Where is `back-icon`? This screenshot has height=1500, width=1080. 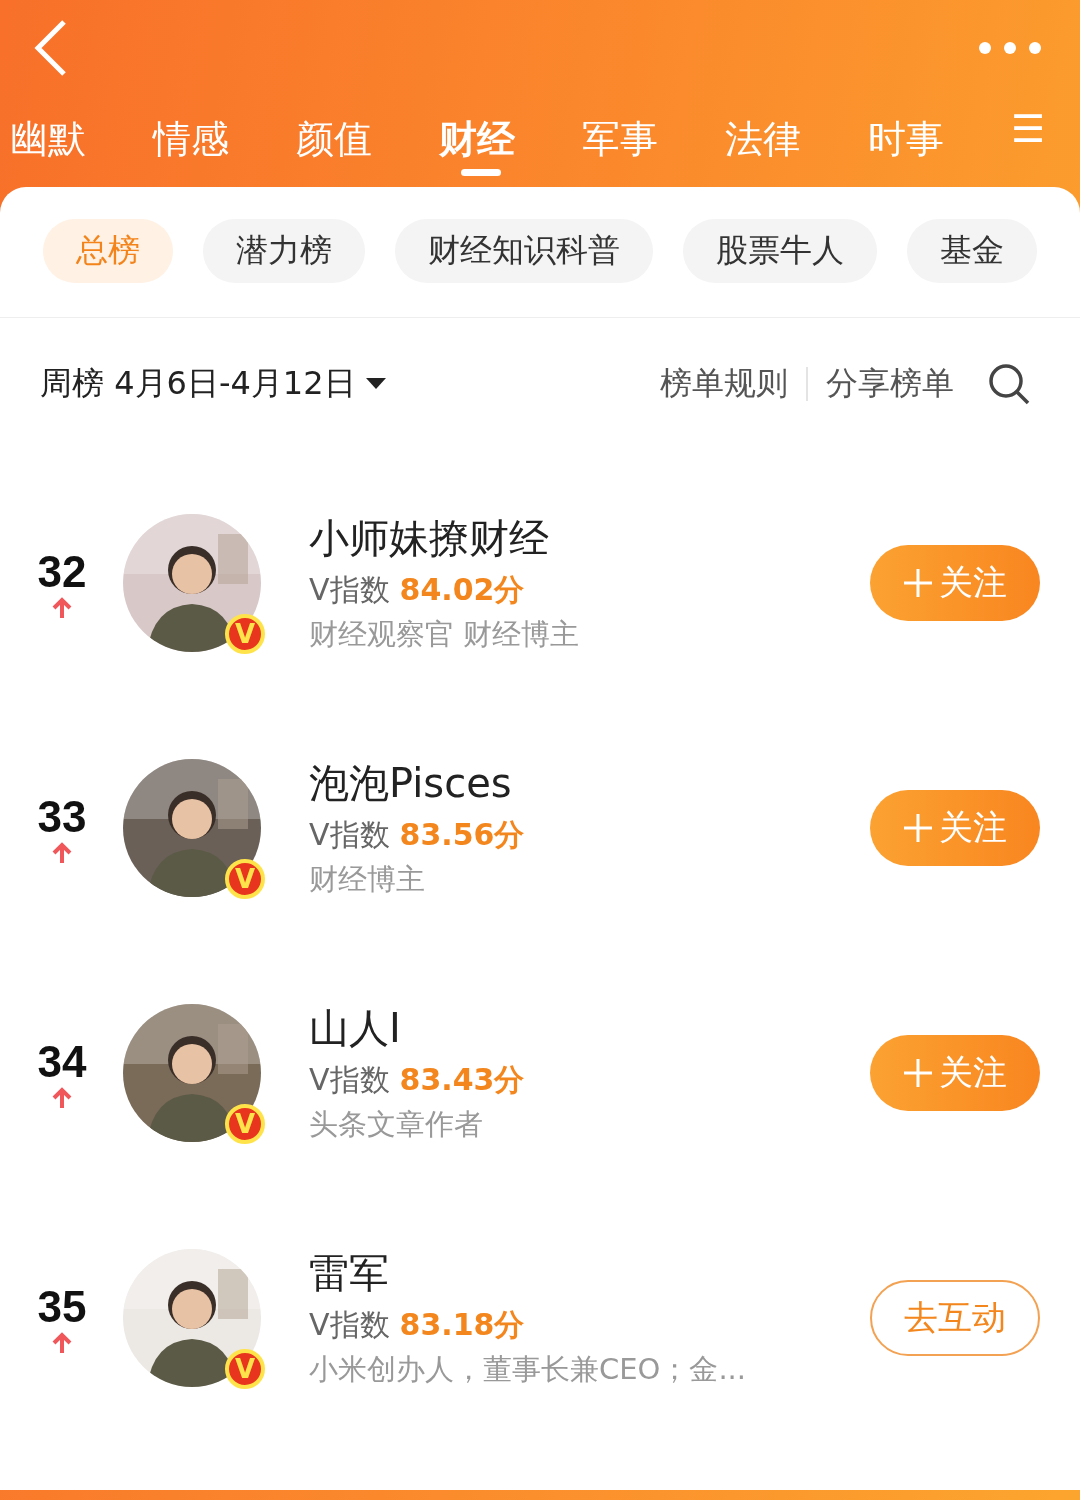
back-icon is located at coordinates (51, 47).